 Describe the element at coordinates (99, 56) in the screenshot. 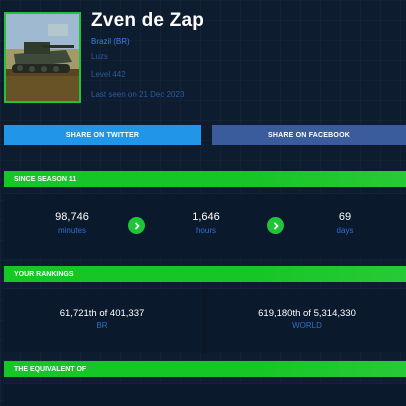

I see `realm-label: Luzs` at that location.